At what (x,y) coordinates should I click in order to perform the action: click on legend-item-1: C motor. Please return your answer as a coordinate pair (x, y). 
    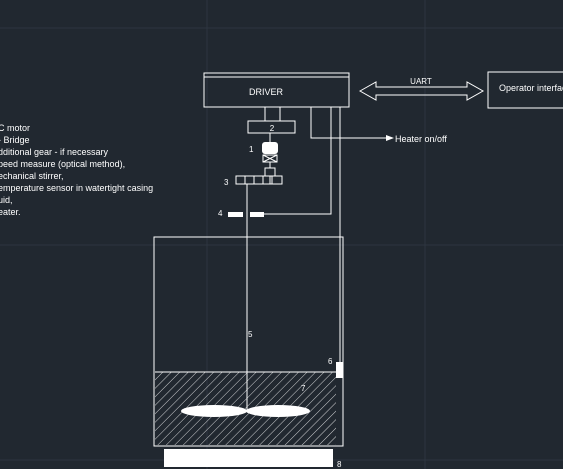
    Looking at the image, I should click on (15, 128).